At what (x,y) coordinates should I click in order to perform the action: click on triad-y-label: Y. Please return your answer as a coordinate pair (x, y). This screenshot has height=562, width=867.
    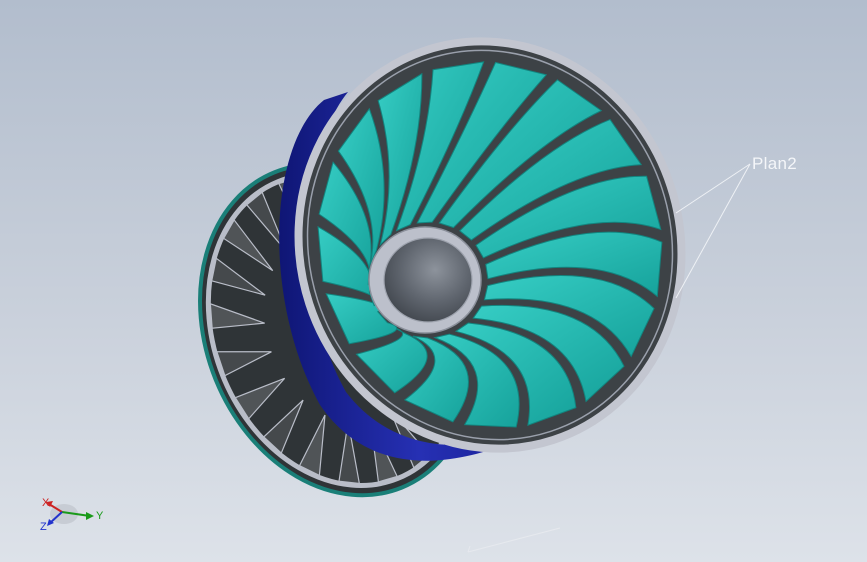
    Looking at the image, I should click on (100, 516).